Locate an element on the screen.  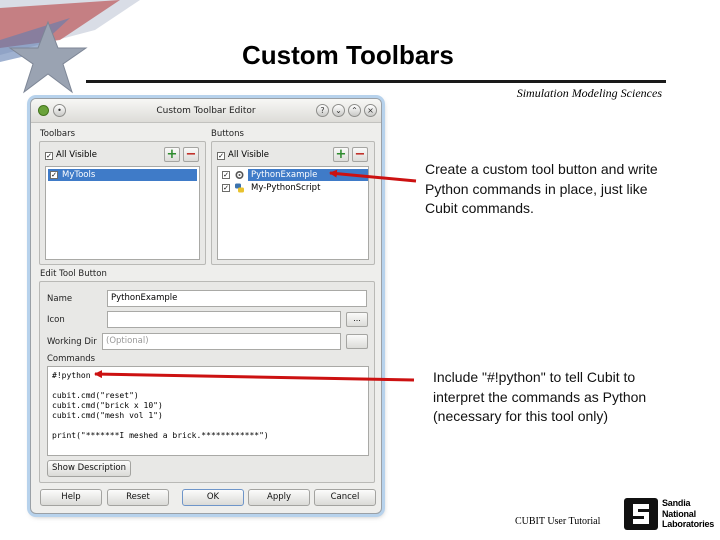
buttons-all-visible-checkbox: ✓ is located at coordinates (221, 156).